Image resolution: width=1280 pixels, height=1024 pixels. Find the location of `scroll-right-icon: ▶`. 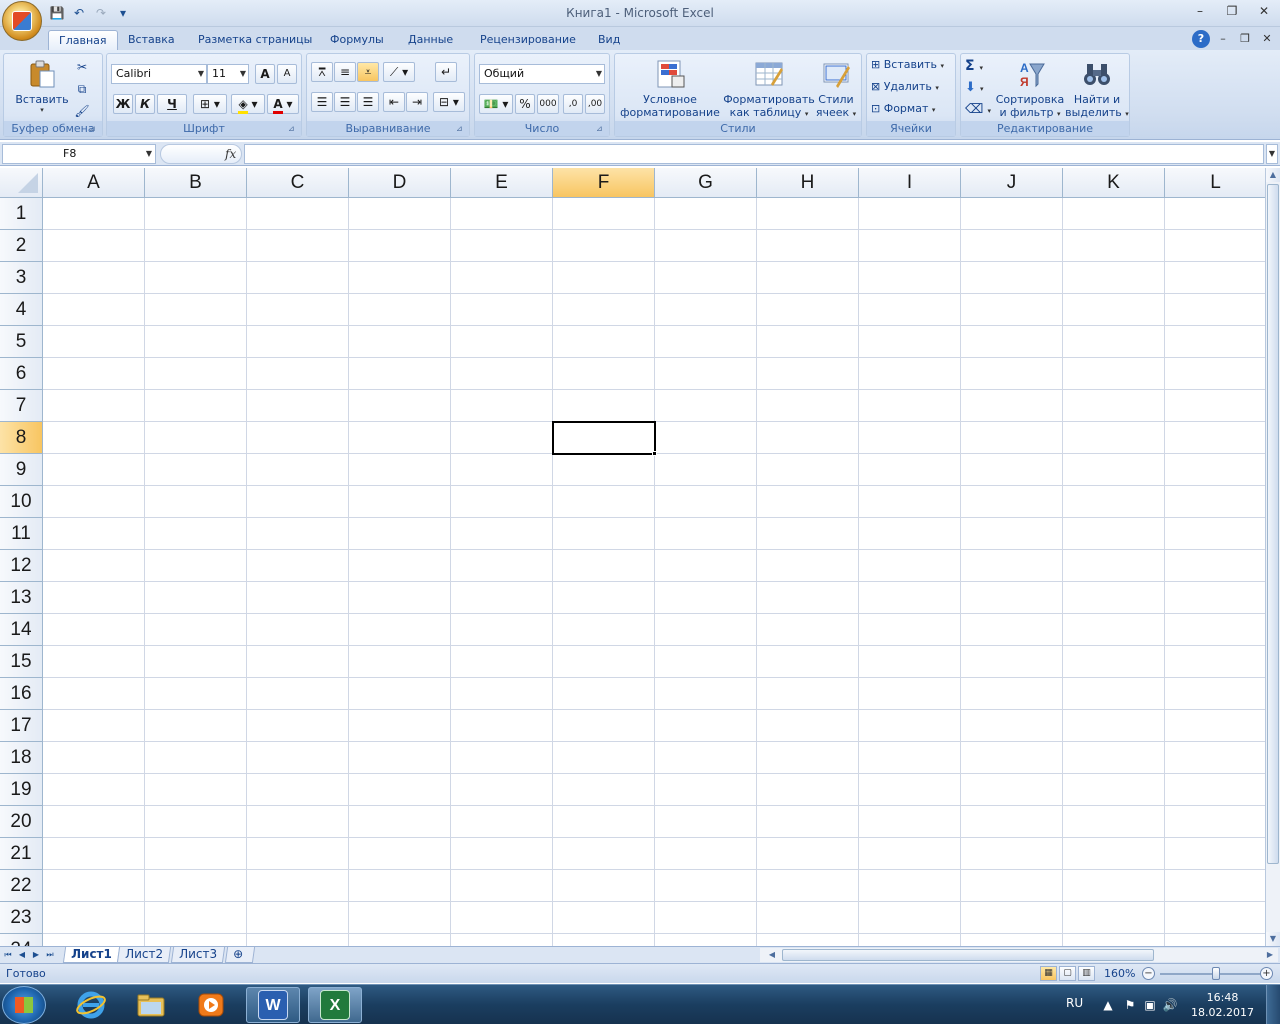

scroll-right-icon: ▶ is located at coordinates (1270, 955).